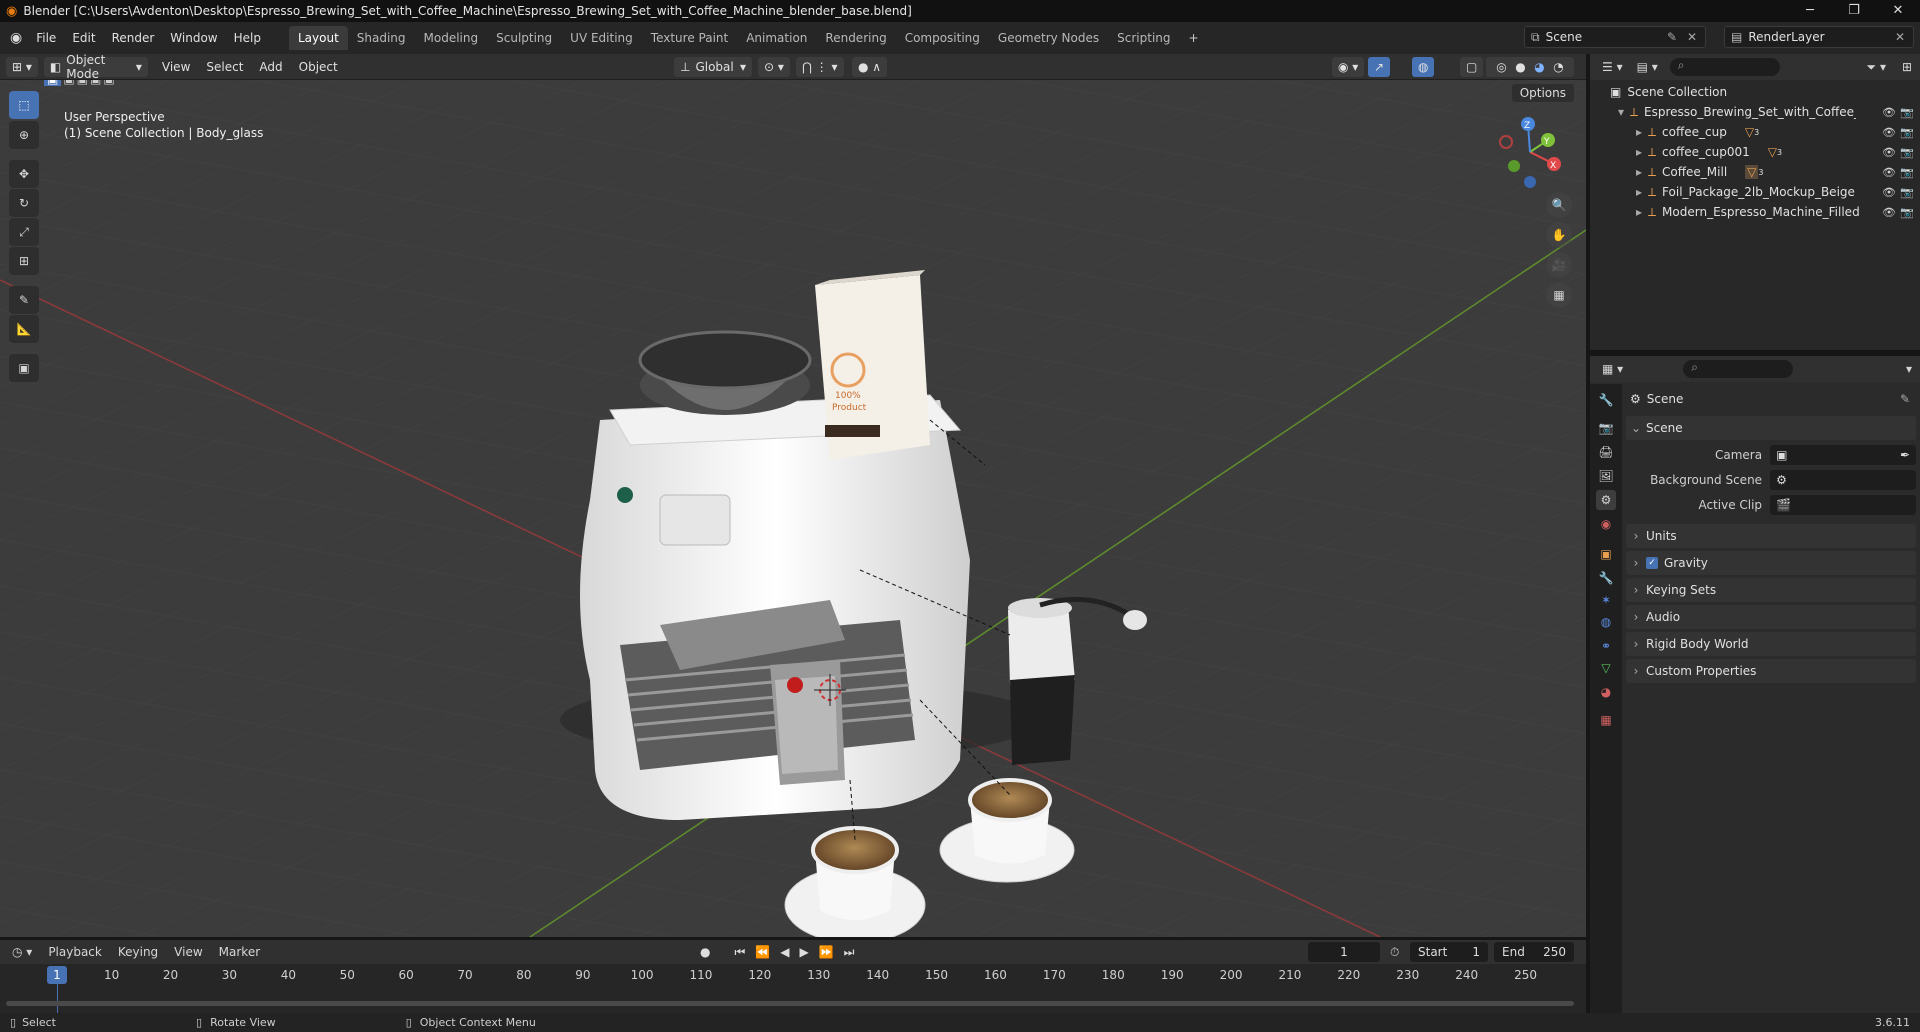 The height and width of the screenshot is (1032, 1920). What do you see at coordinates (601, 38) in the screenshot?
I see `tab-uv-editing: UV Editing` at bounding box center [601, 38].